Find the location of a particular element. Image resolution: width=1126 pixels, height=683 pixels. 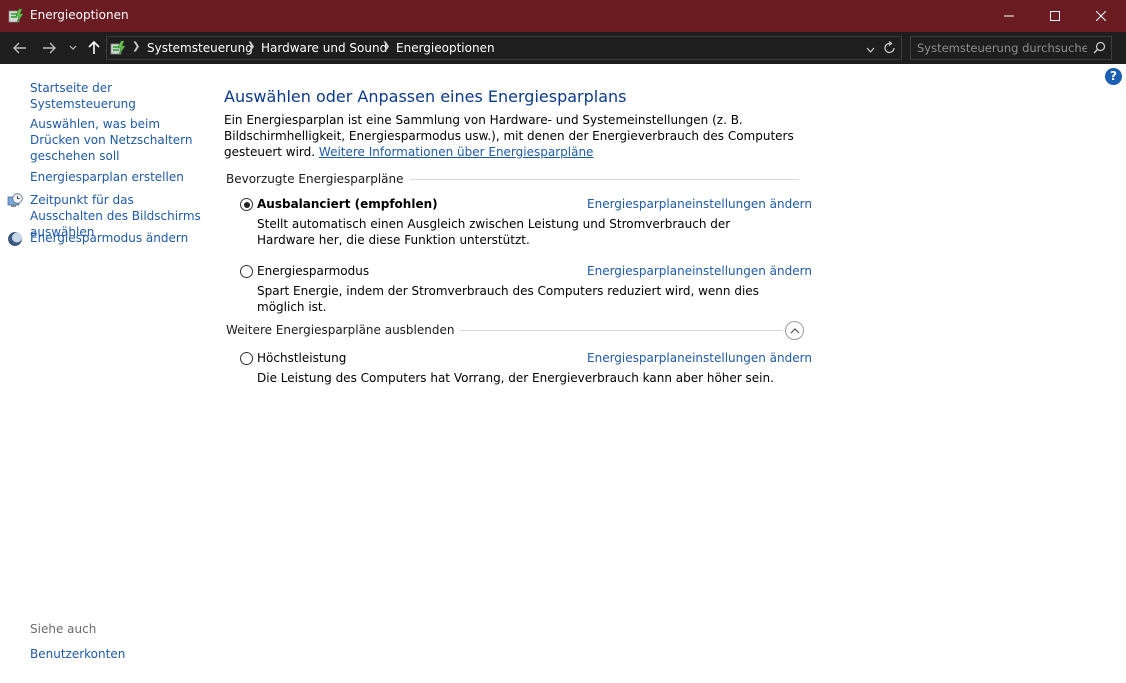

refresh-icon is located at coordinates (889, 47).